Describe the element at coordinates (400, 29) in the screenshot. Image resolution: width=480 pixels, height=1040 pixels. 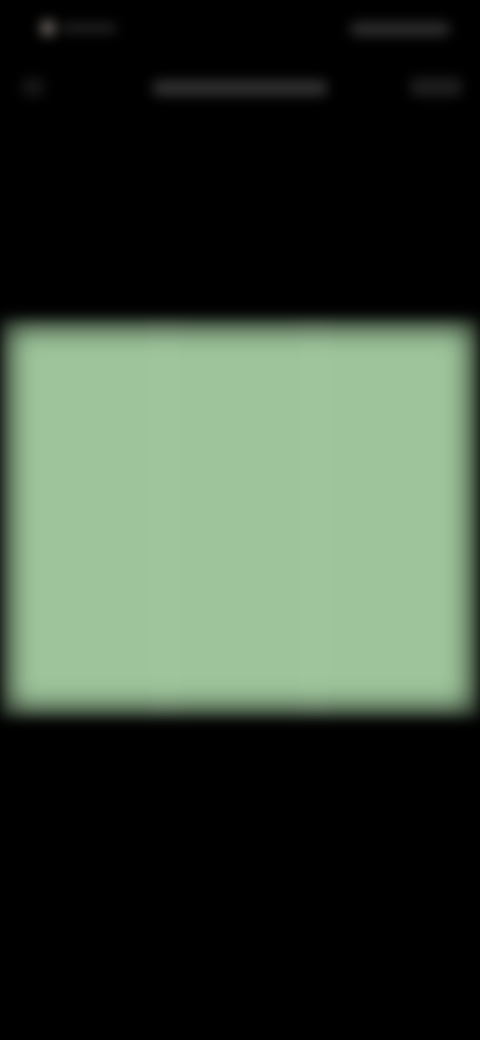
I see `signal-battery-icons` at that location.